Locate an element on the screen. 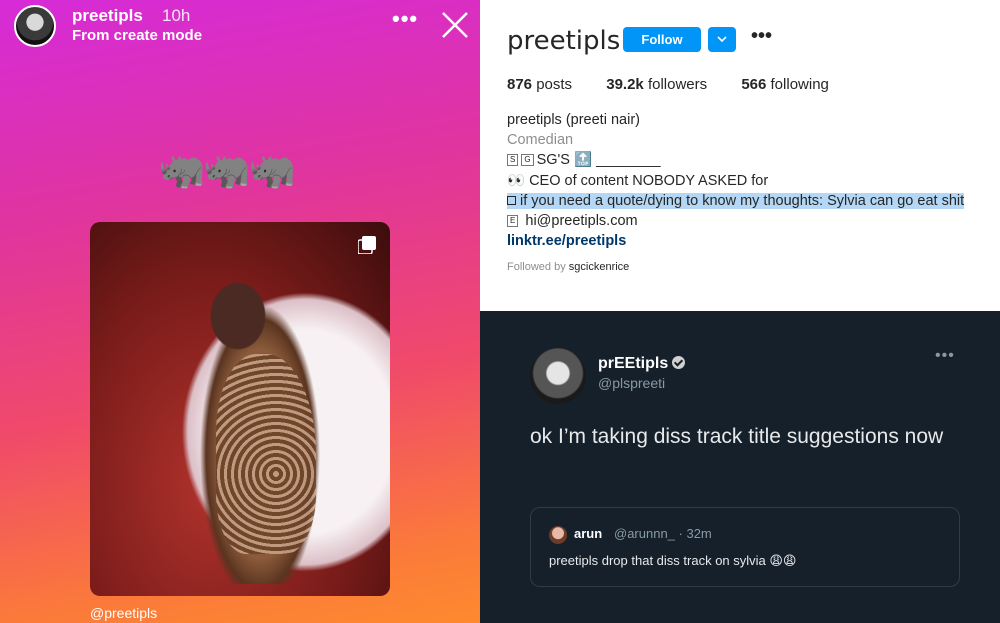 This screenshot has width=1000, height=623. quote-name: arun is located at coordinates (588, 533).